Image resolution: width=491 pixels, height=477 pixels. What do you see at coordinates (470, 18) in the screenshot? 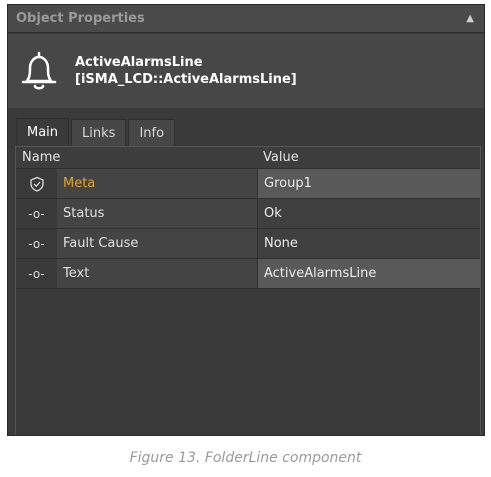
I see `pin-icon: ▲` at bounding box center [470, 18].